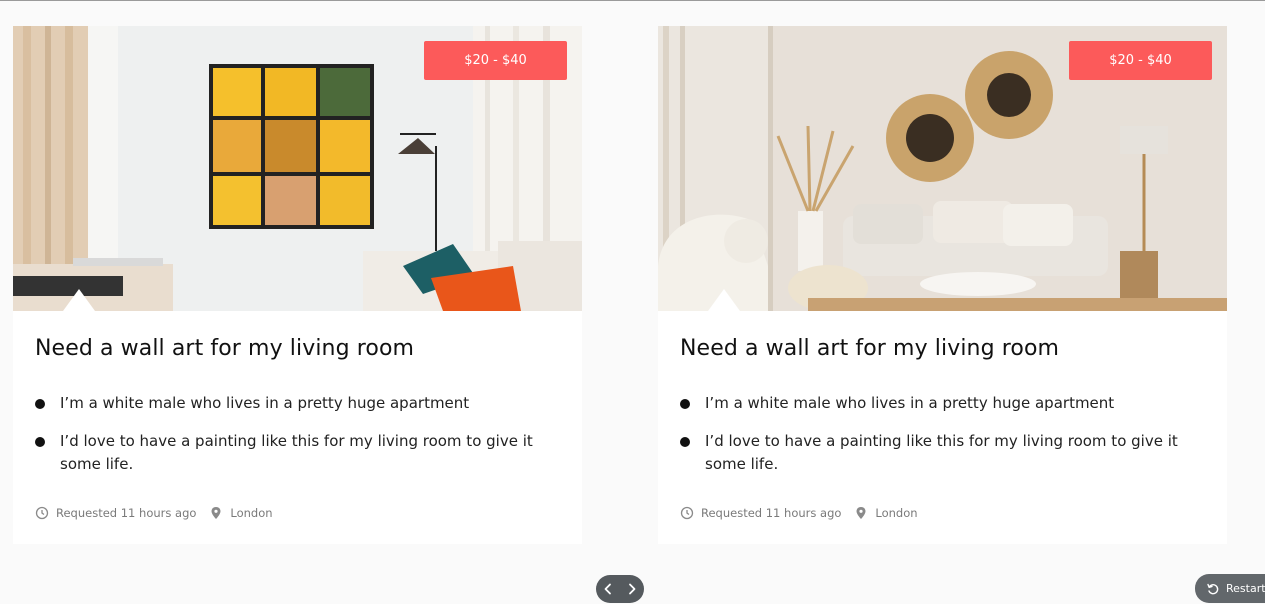 The height and width of the screenshot is (604, 1265). I want to click on restart-button: Restart, so click(1230, 588).